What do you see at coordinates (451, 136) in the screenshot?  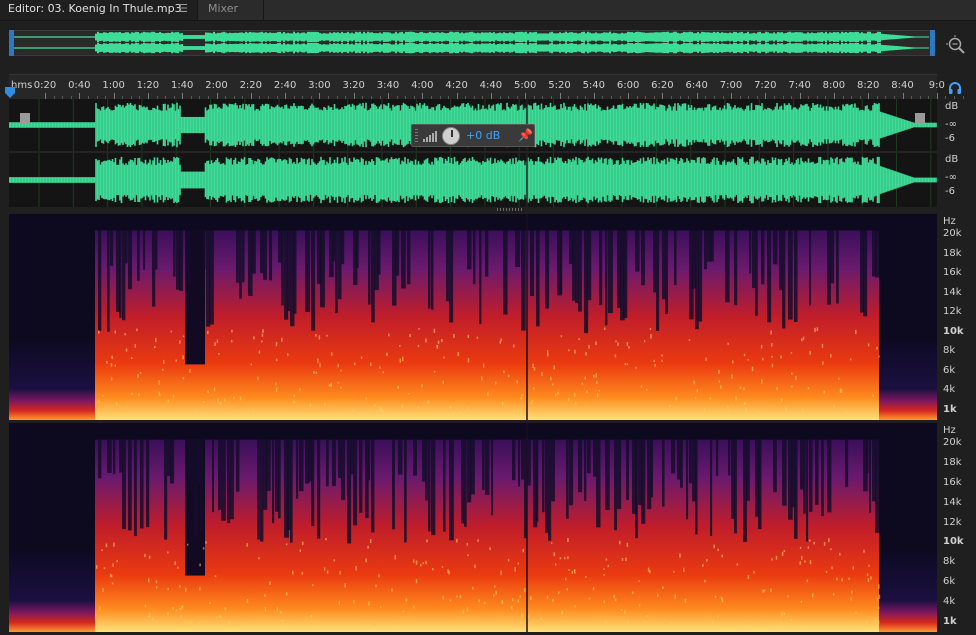 I see `volume-knob-icon` at bounding box center [451, 136].